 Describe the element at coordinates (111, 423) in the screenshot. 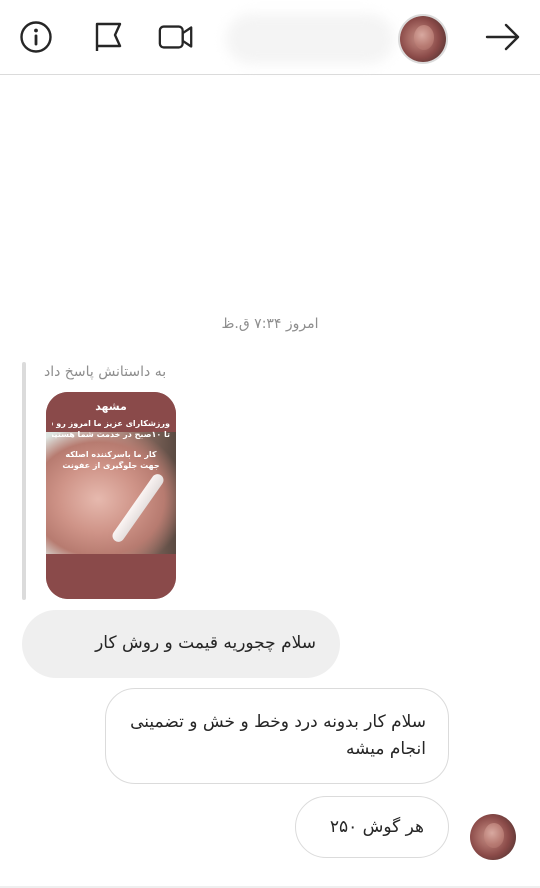

I see `story-text-line: ورزشکارای عزیز ما امروز رو فقط` at that location.